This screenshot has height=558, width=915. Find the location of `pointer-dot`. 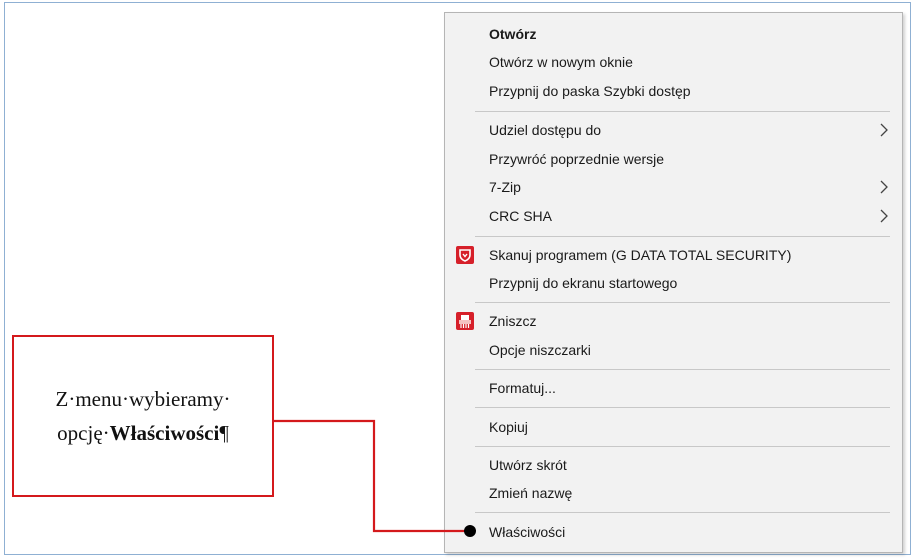

pointer-dot is located at coordinates (470, 531).